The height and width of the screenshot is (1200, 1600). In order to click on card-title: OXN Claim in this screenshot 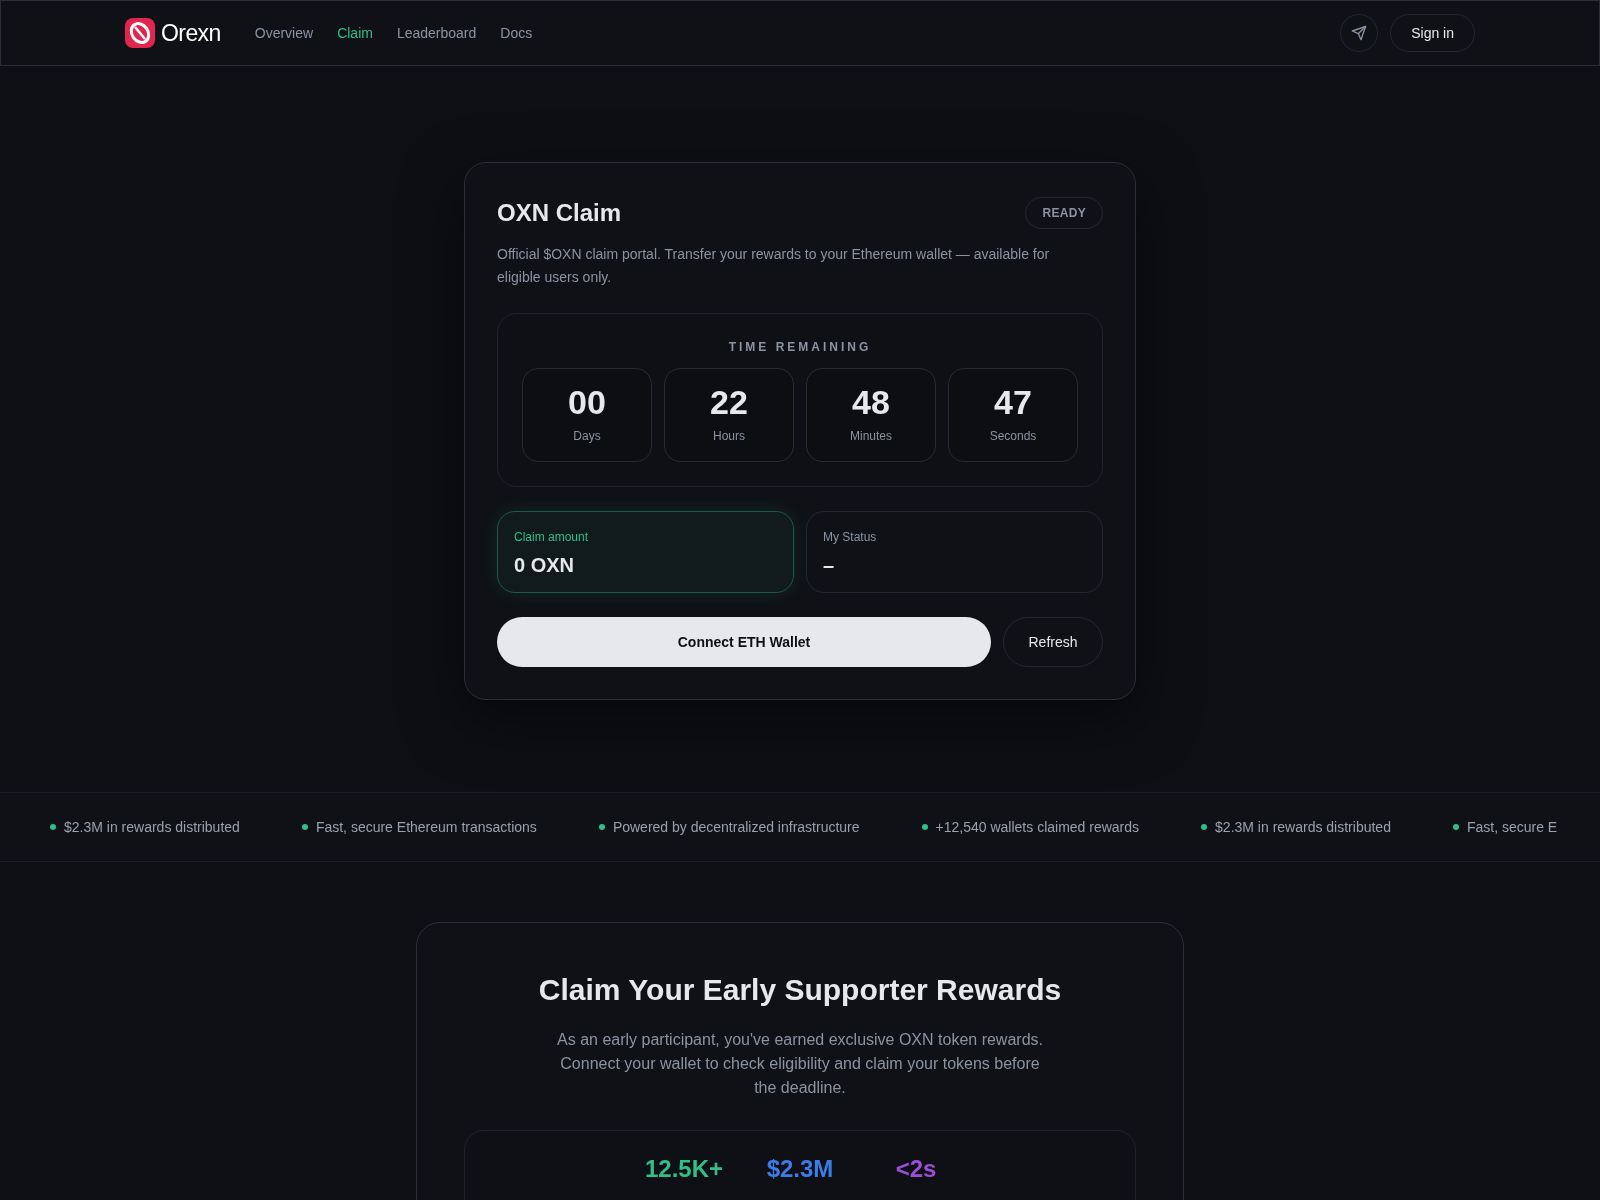, I will do `click(559, 213)`.